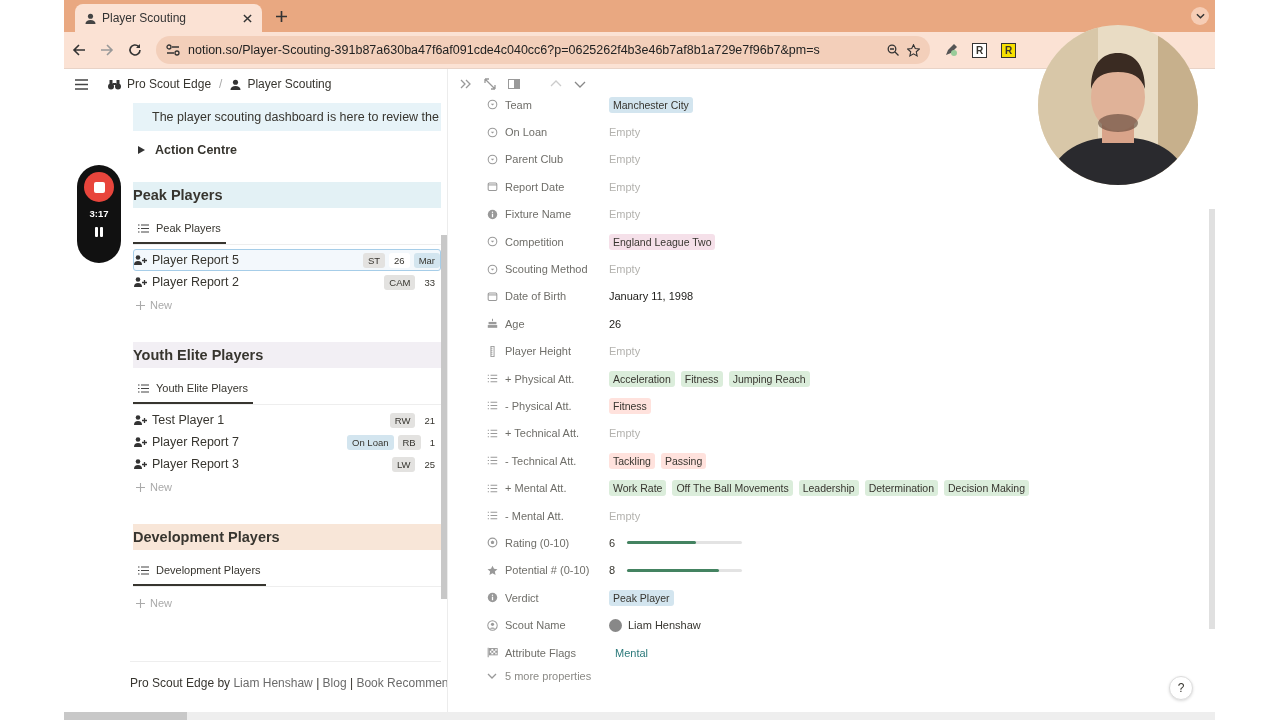 Image resolution: width=1280 pixels, height=720 pixels. Describe the element at coordinates (196, 464) in the screenshot. I see `row-title: Player Report 3` at that location.